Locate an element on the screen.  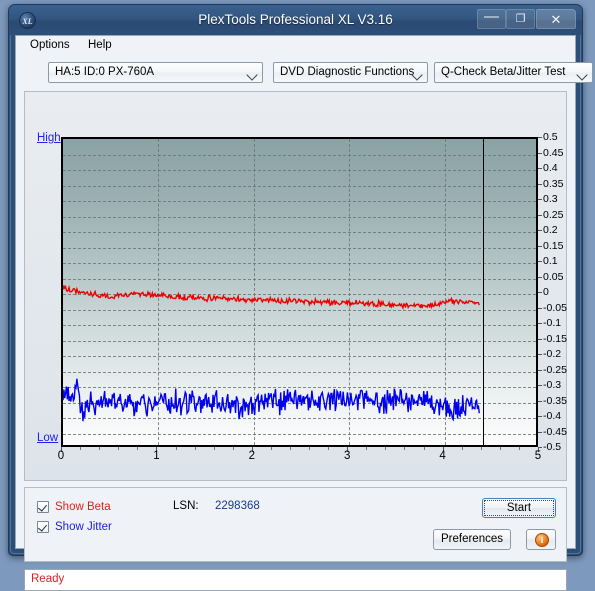
y-axis-label: 0.45 is located at coordinates (553, 152).